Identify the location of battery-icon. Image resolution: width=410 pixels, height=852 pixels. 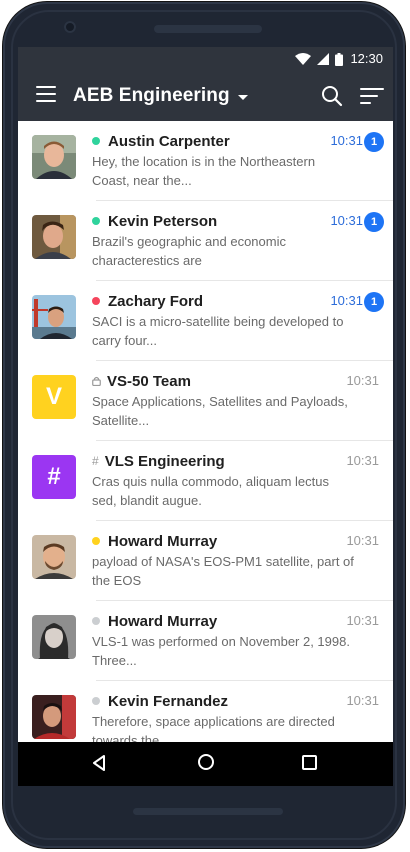
(339, 59).